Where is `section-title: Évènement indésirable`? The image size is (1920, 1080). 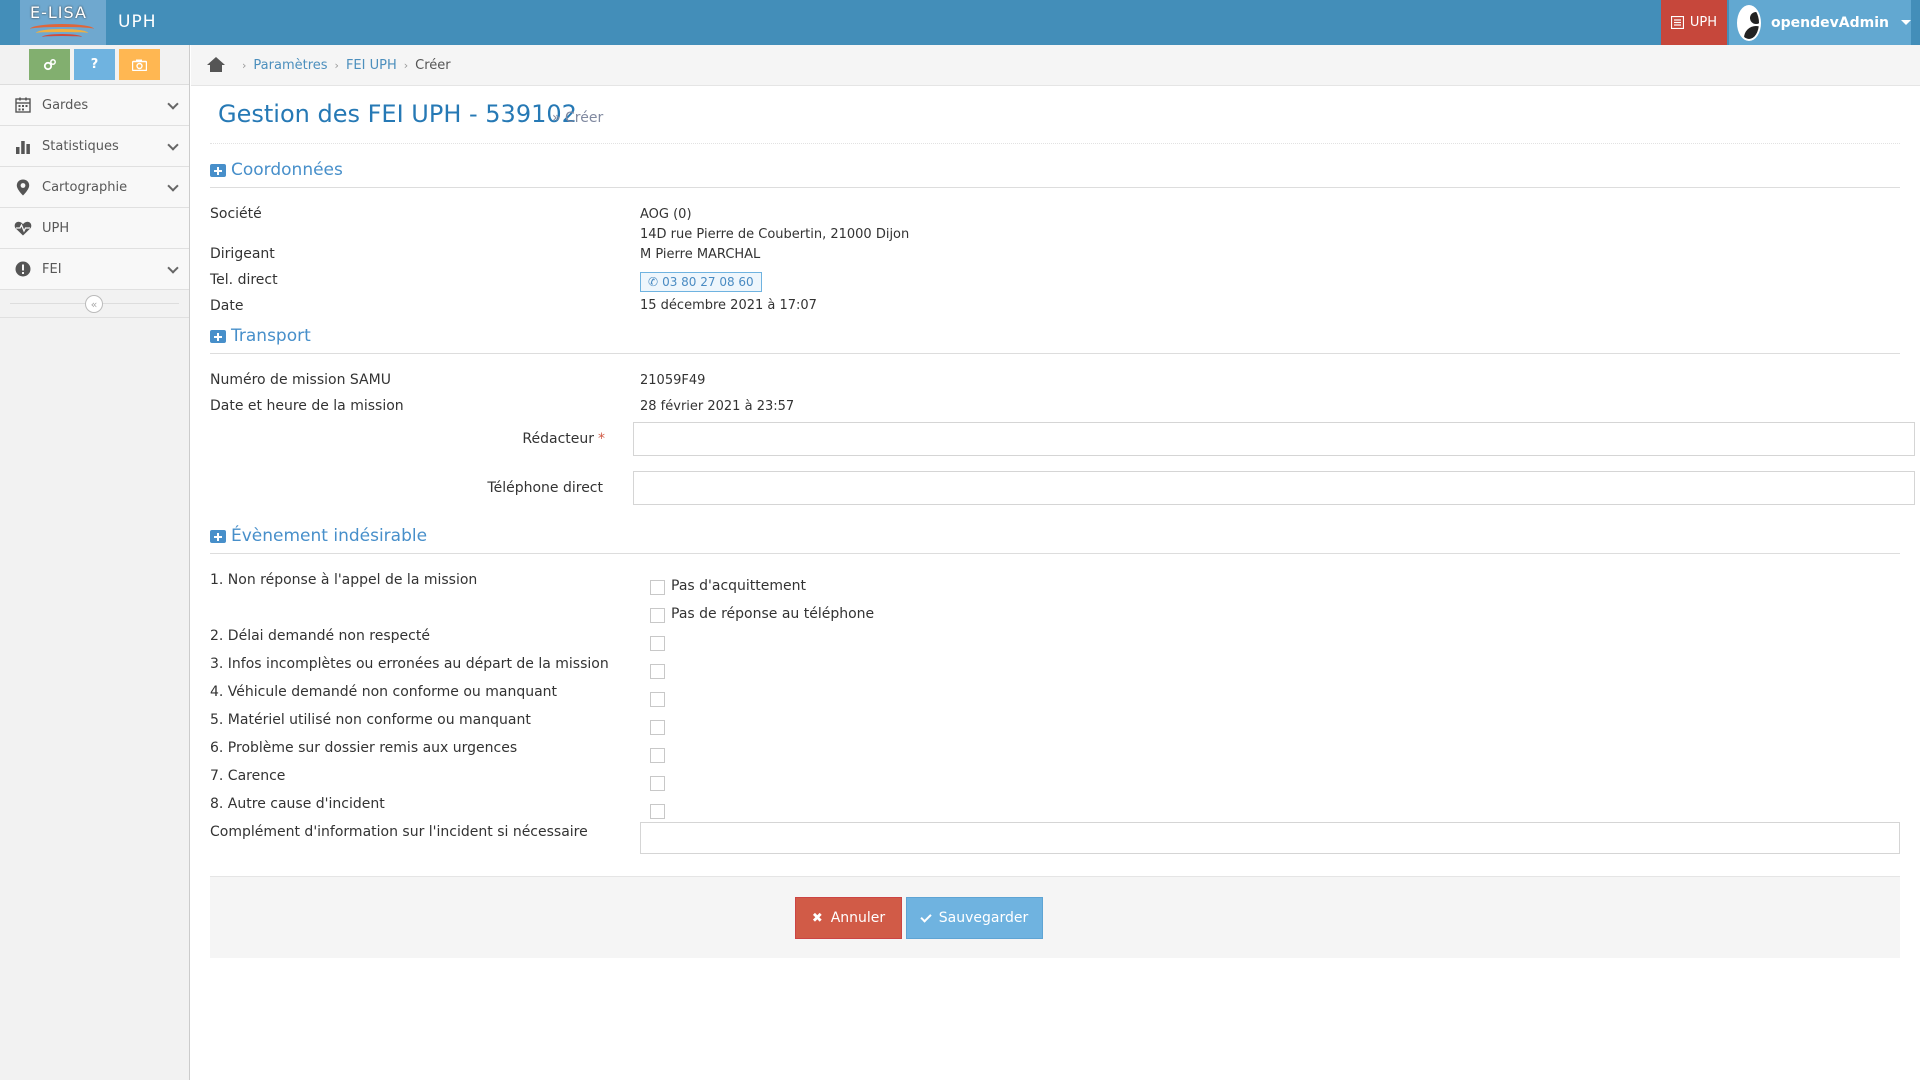
section-title: Évènement indésirable is located at coordinates (329, 536).